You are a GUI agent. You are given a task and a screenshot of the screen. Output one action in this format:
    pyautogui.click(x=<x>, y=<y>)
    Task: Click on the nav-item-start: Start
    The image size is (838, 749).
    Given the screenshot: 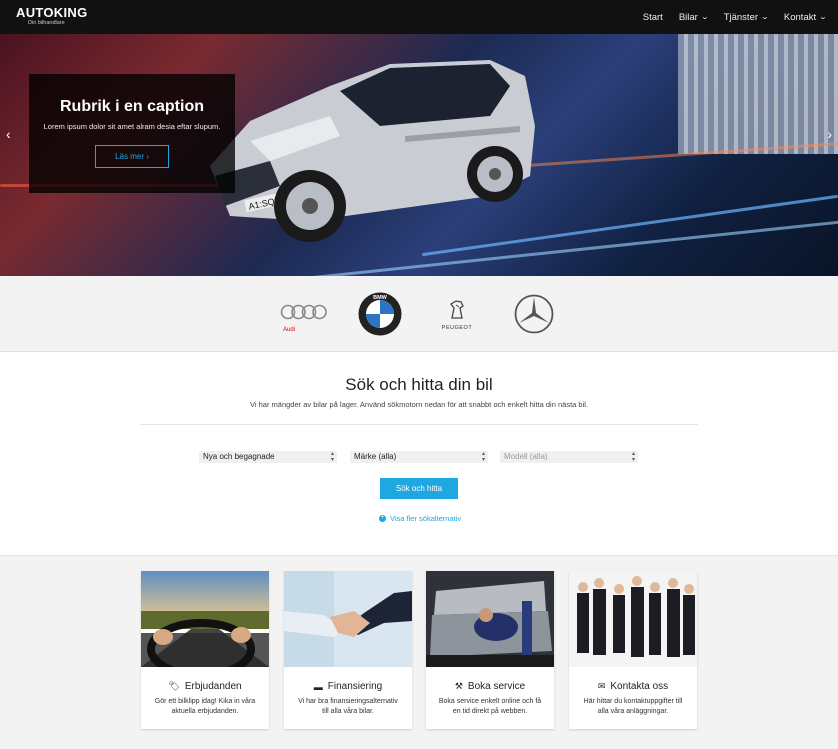 What is the action you would take?
    pyautogui.click(x=653, y=17)
    